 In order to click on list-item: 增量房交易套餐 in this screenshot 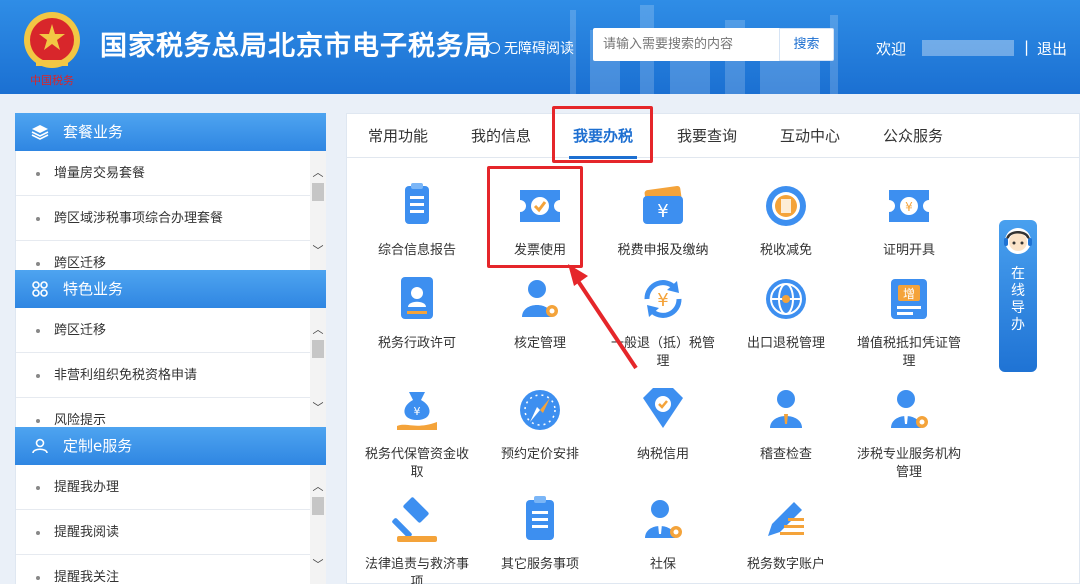, I will do `click(163, 173)`.